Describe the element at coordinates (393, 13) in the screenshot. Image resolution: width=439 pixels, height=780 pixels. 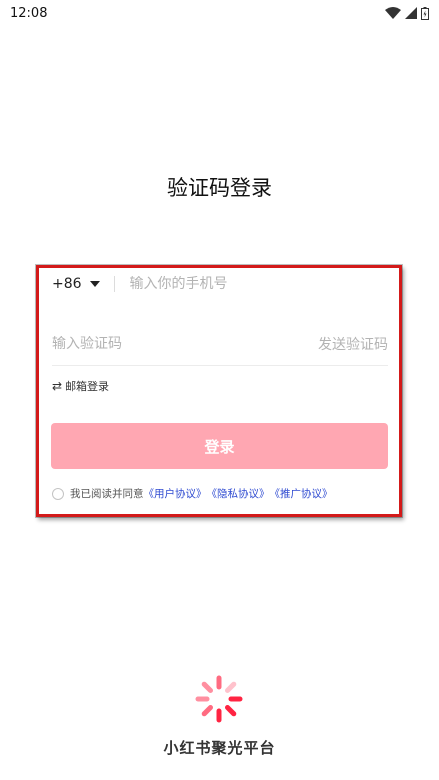
I see `wifi-icon` at that location.